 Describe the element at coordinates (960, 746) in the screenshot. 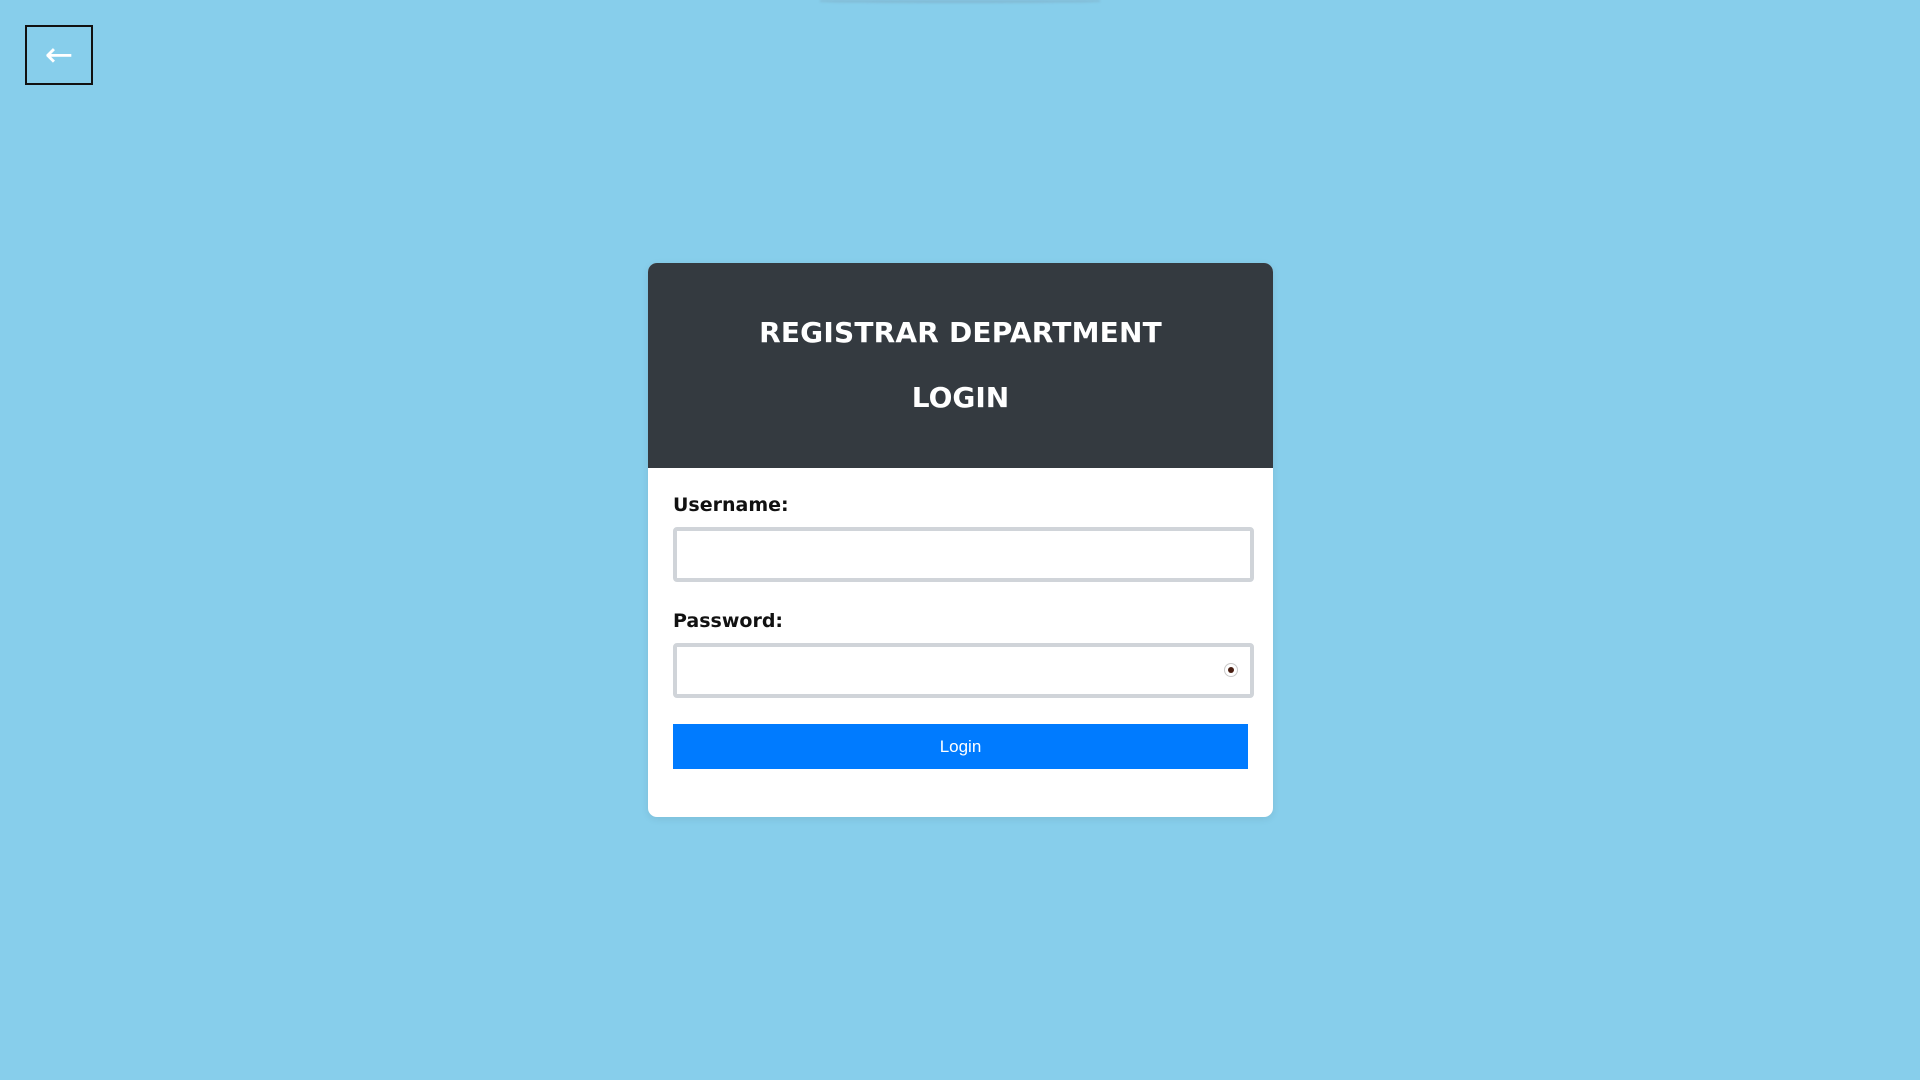

I see `login-button: Login` at that location.